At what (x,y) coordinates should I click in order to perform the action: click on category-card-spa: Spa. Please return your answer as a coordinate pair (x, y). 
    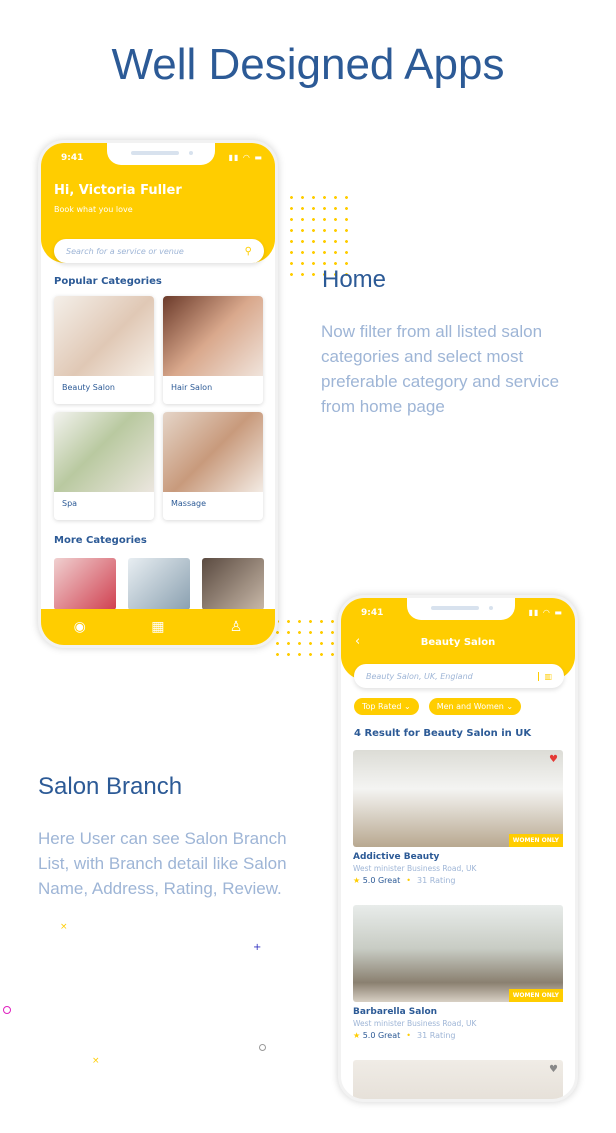
    Looking at the image, I should click on (104, 466).